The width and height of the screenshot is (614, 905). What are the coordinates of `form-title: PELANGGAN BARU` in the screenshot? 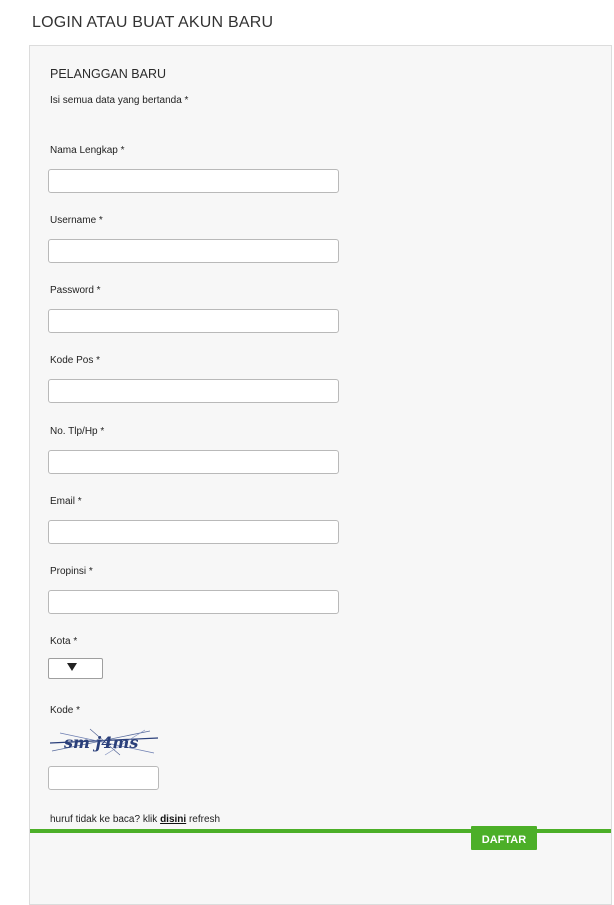 It's located at (108, 74).